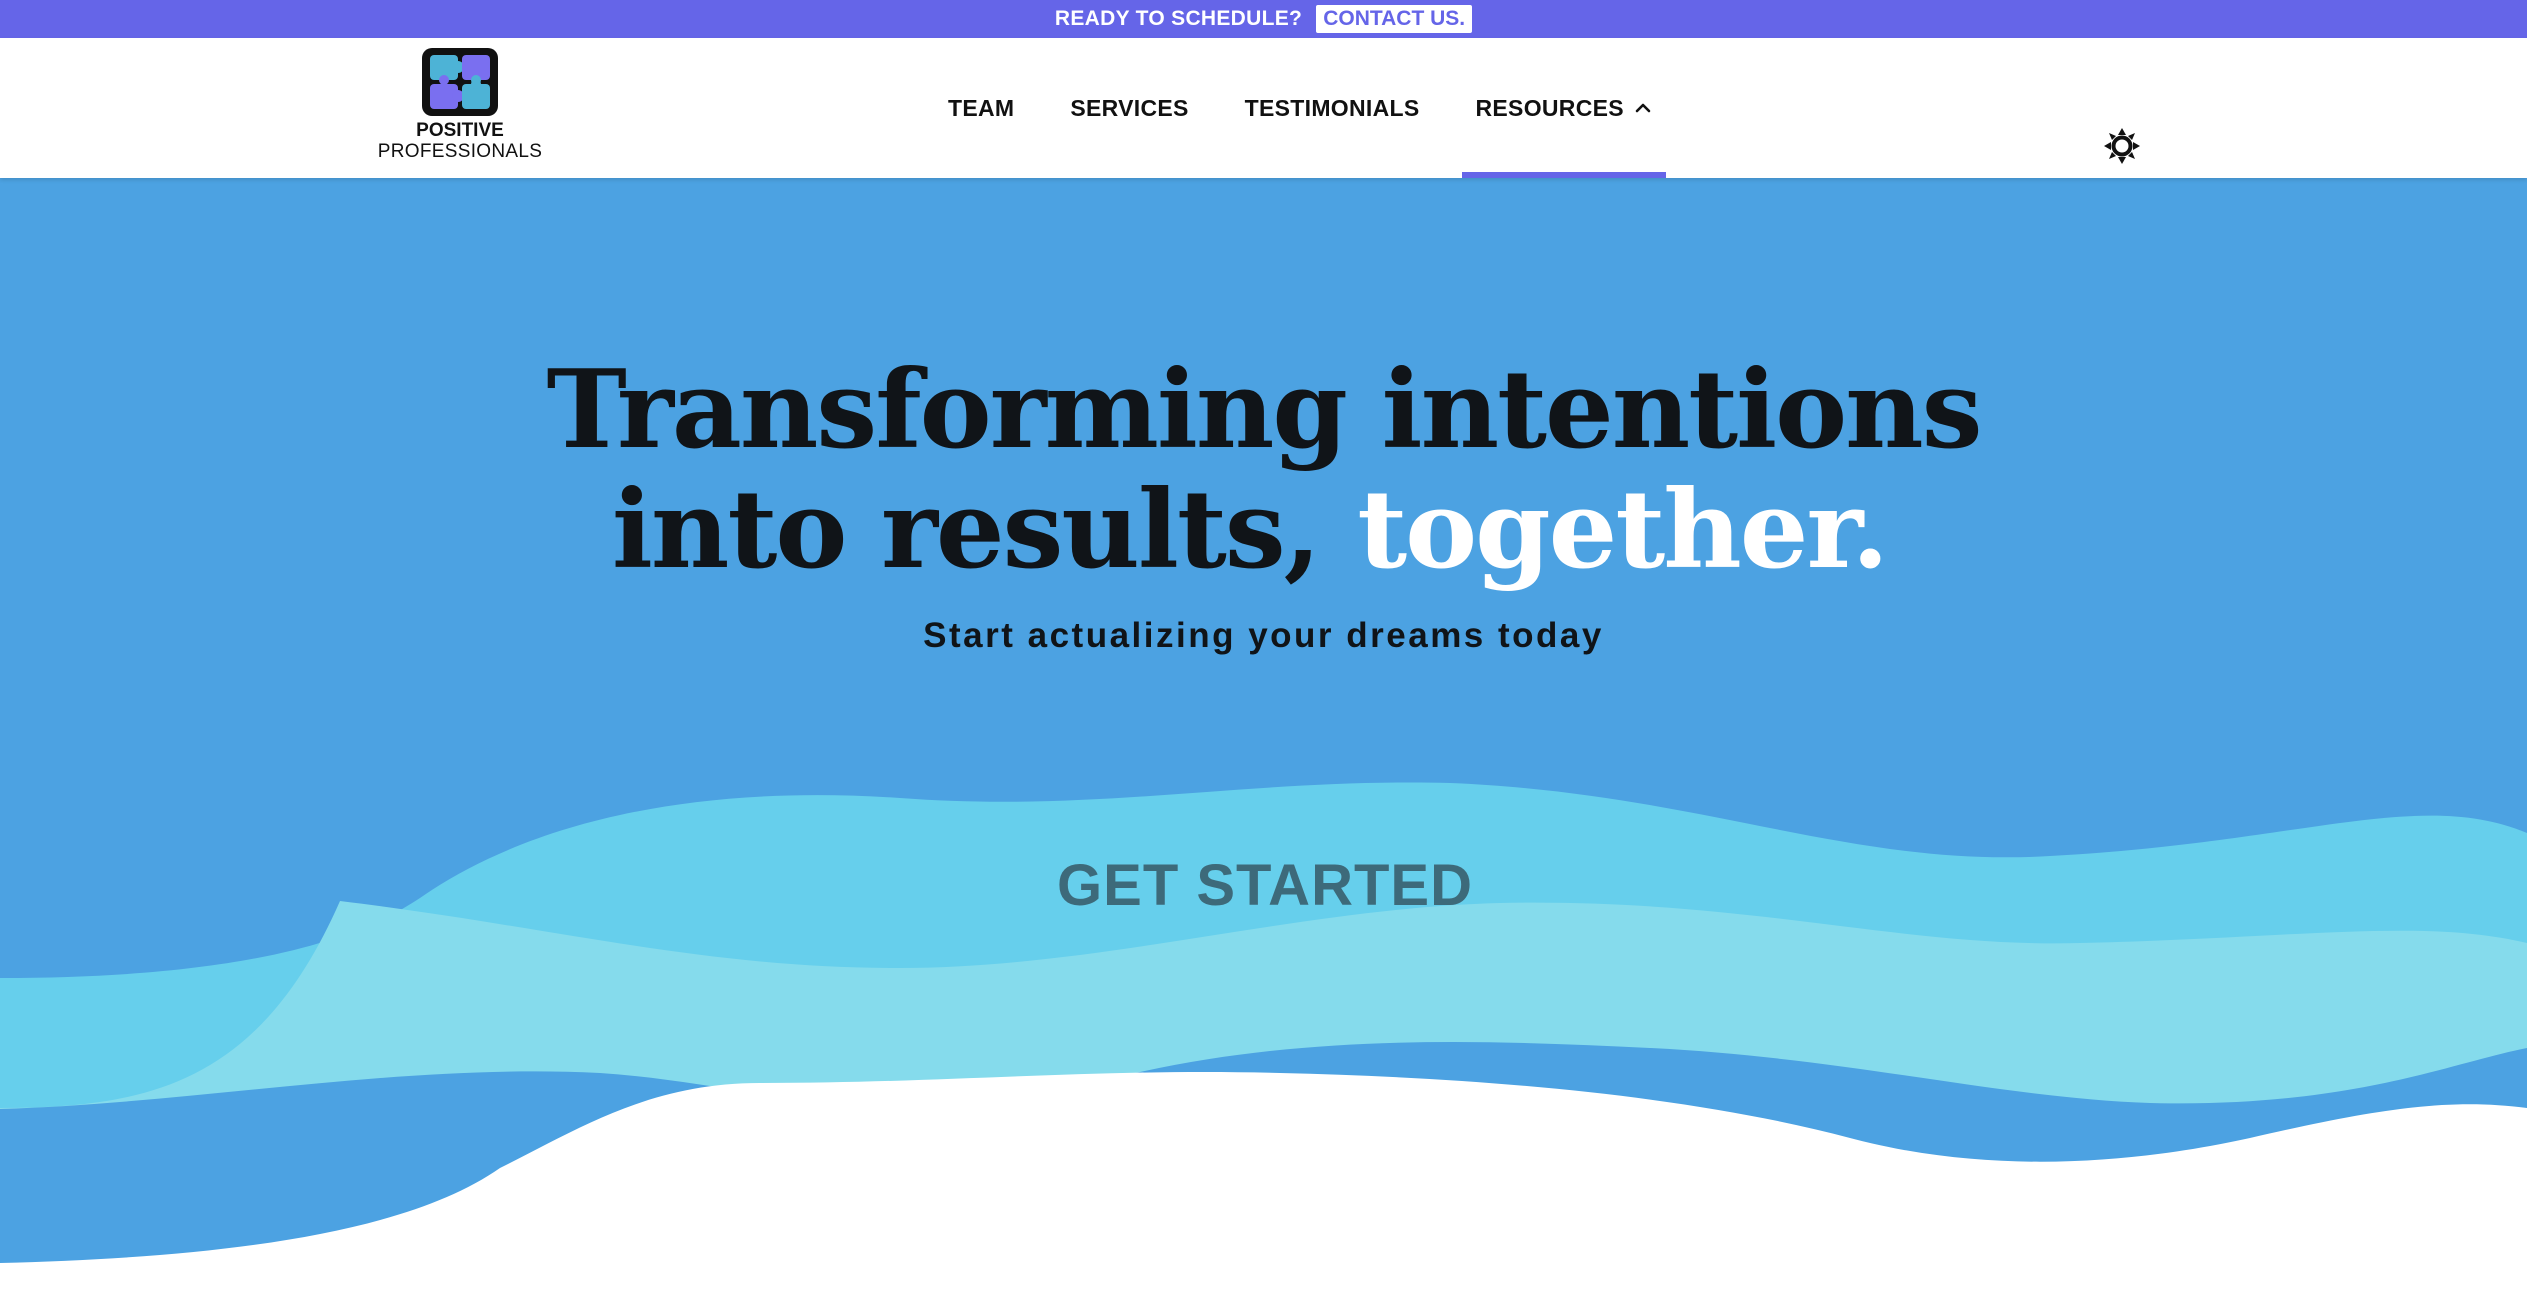 The image size is (2527, 1312). Describe the element at coordinates (460, 151) in the screenshot. I see `logo-text-professionals: PROFESSIONALS` at that location.